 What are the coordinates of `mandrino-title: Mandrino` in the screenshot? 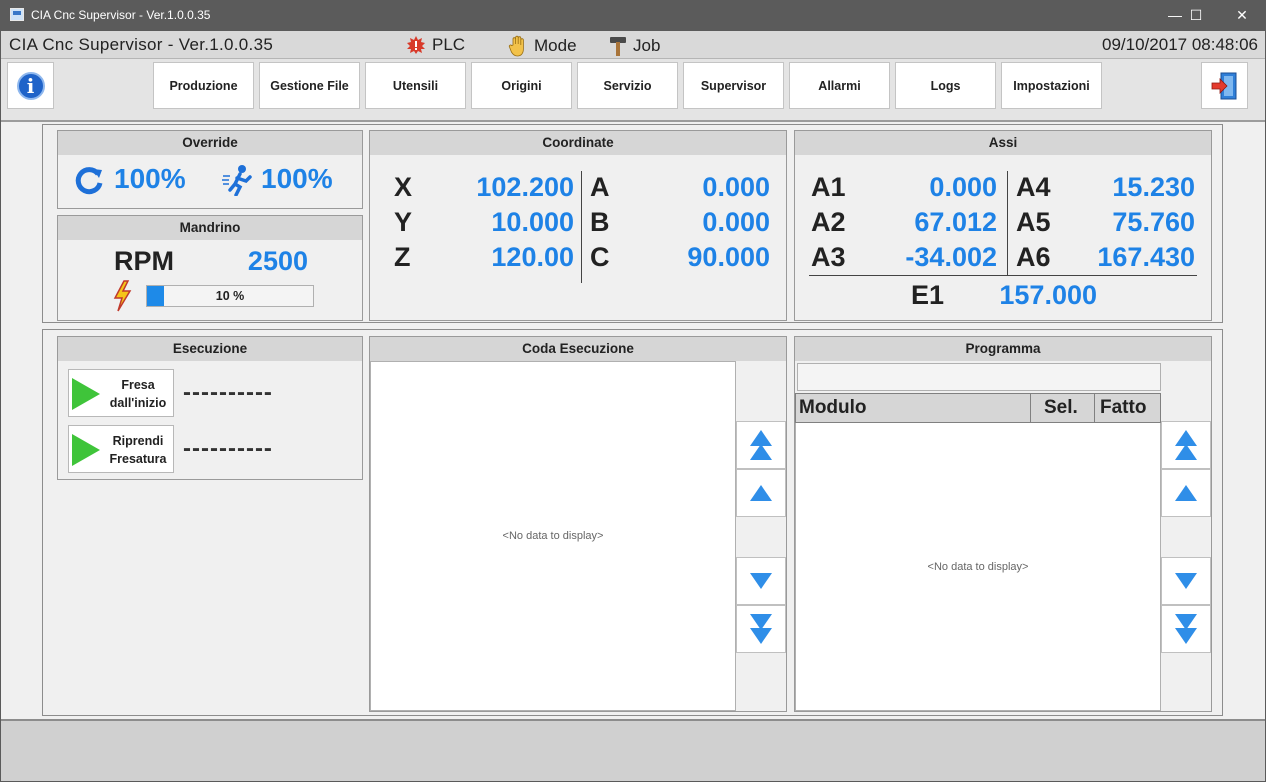 It's located at (210, 228).